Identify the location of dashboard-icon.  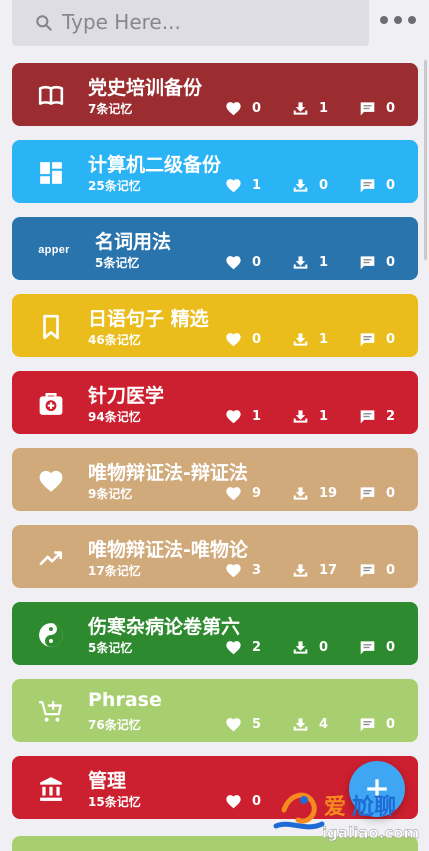
(51, 173).